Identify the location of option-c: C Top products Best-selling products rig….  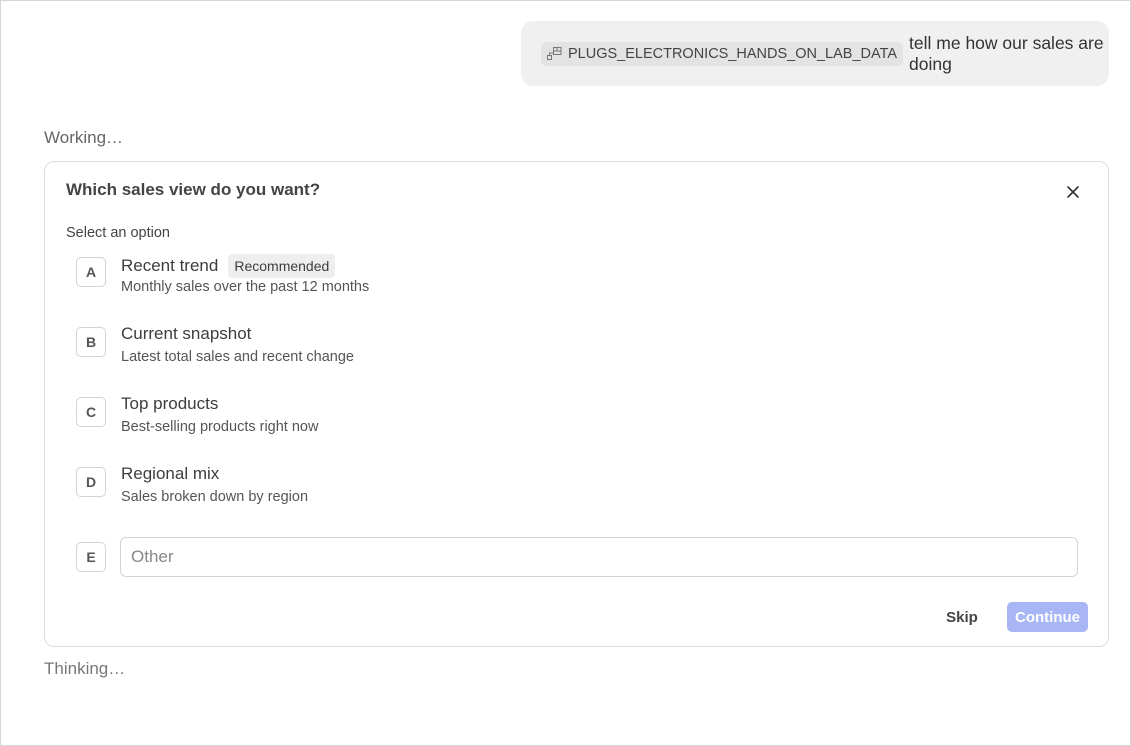
(576, 420).